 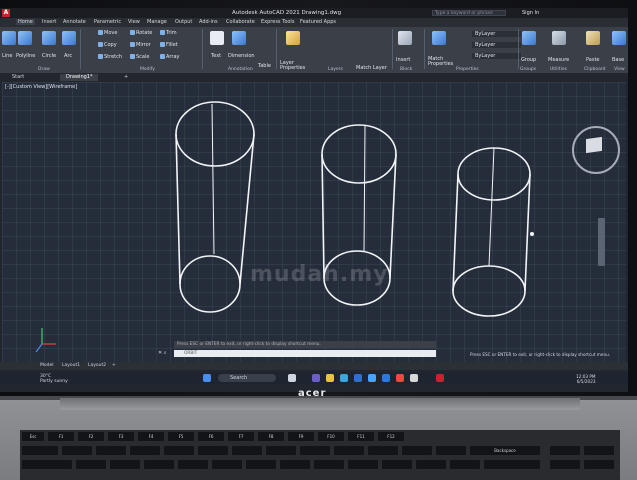 I want to click on dimension-icon, so click(x=239, y=38).